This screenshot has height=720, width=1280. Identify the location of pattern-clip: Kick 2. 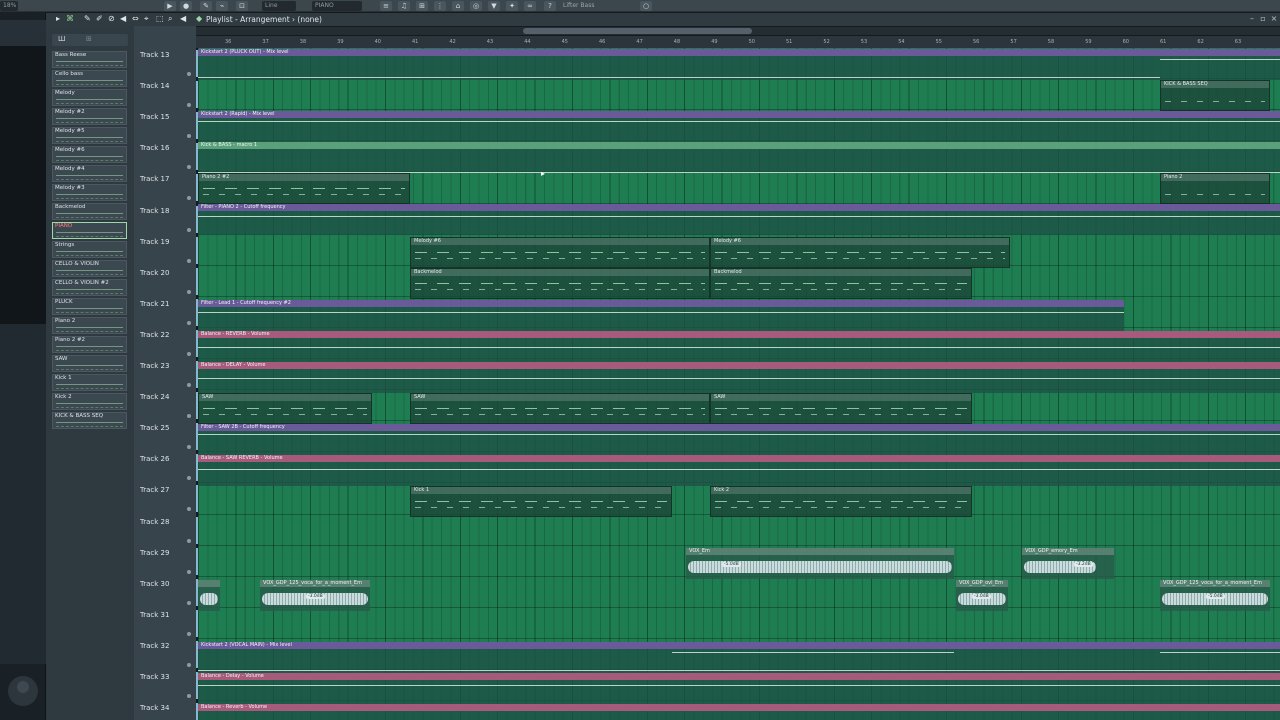
(841, 501).